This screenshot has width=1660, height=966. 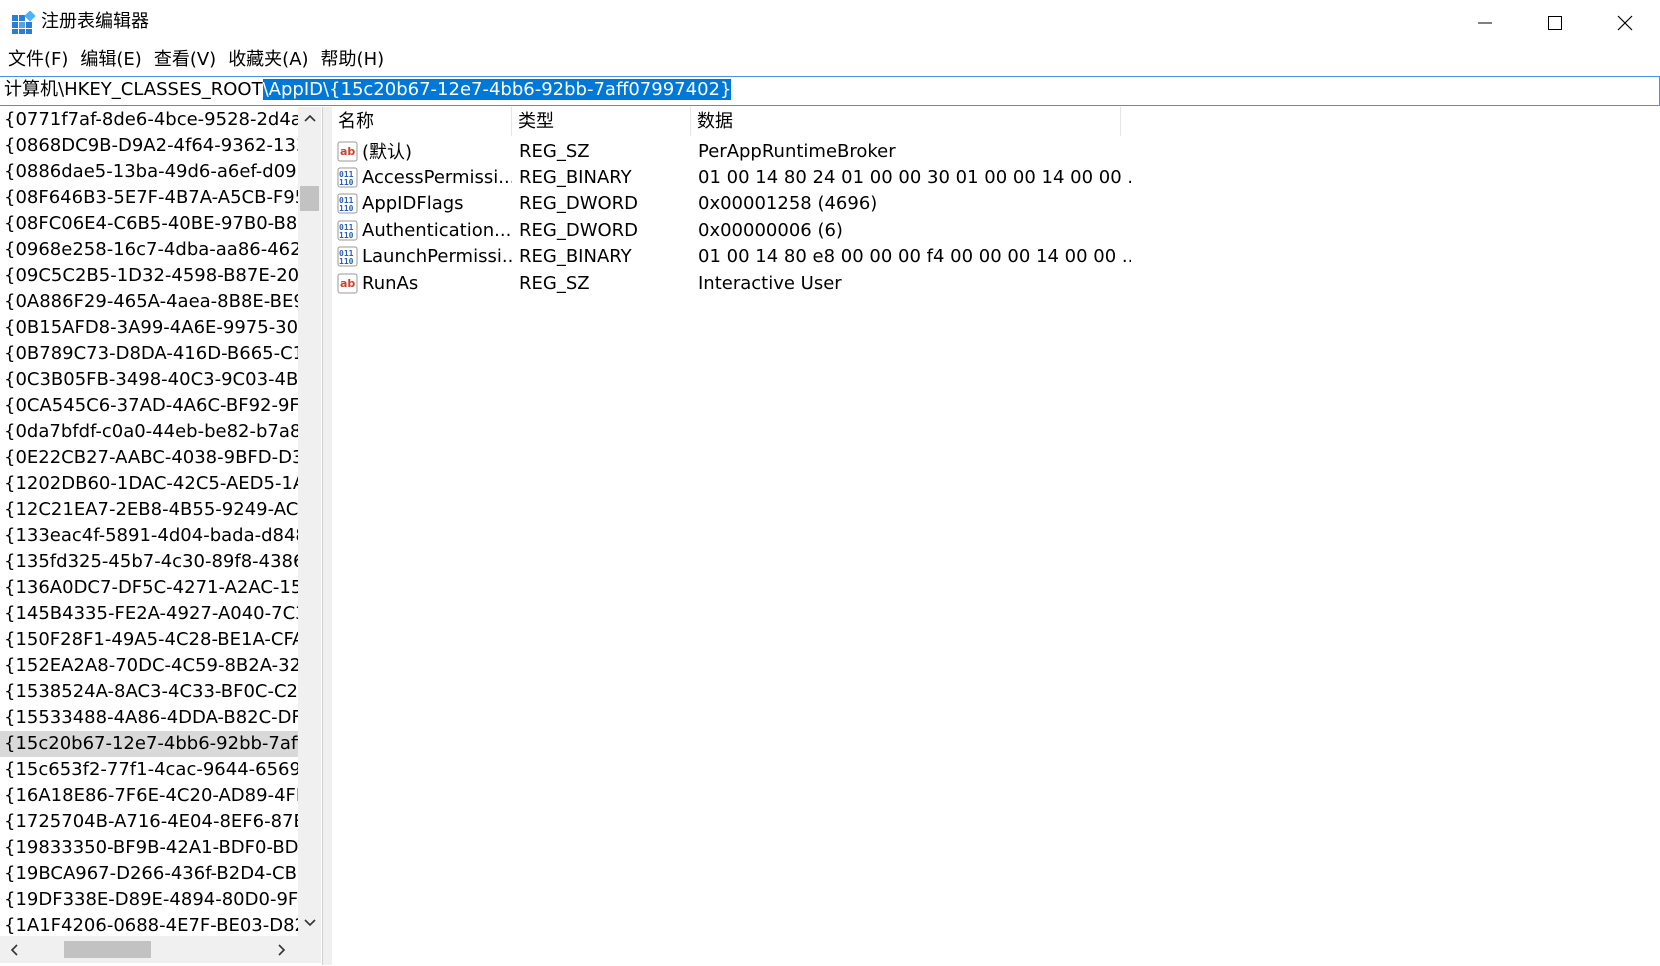 What do you see at coordinates (309, 198) in the screenshot?
I see `vertical-scroll-thumb` at bounding box center [309, 198].